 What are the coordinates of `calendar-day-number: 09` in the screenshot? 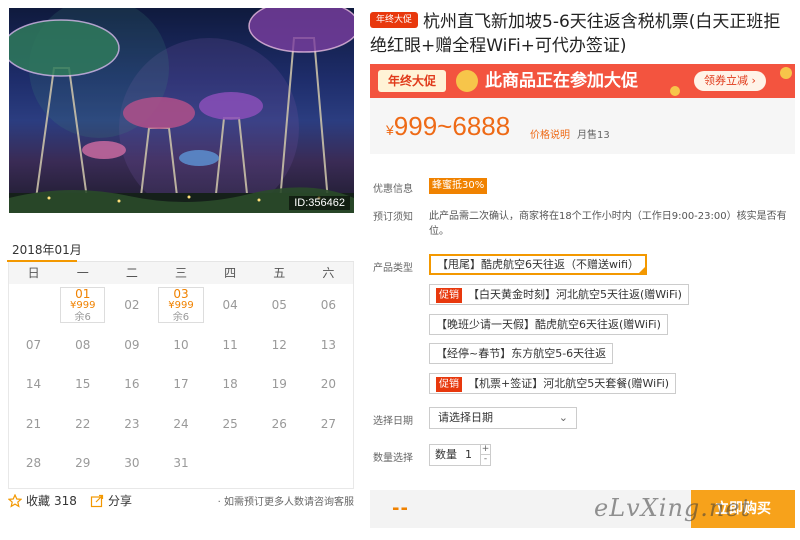 It's located at (132, 344).